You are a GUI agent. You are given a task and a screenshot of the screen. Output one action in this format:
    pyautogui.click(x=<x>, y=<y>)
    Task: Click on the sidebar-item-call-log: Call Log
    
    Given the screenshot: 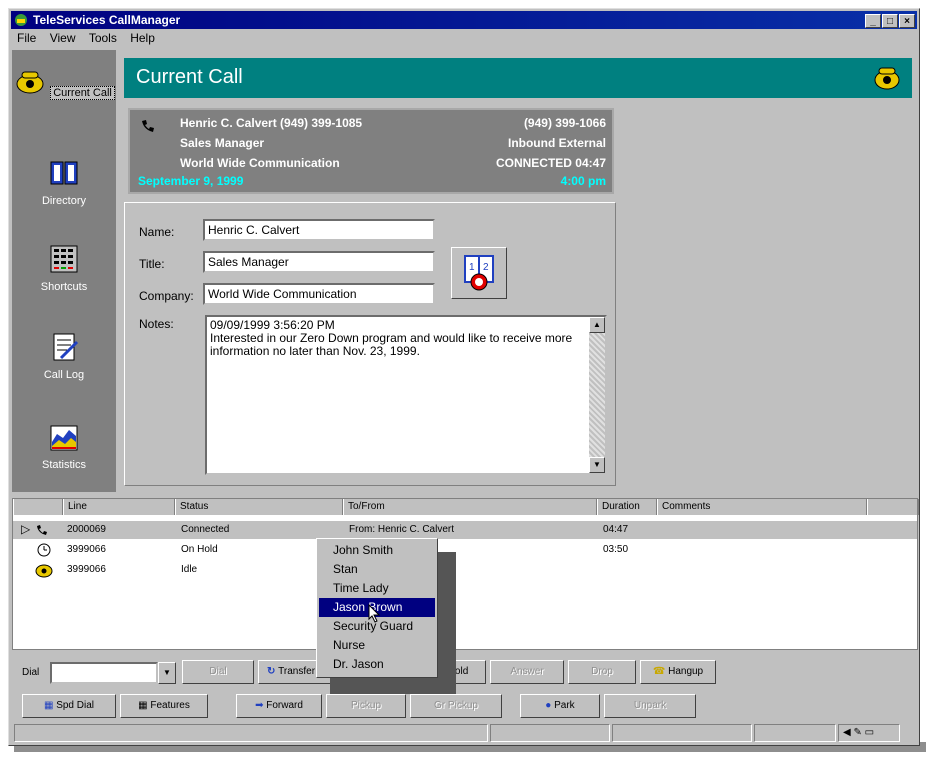 What is the action you would take?
    pyautogui.click(x=64, y=356)
    